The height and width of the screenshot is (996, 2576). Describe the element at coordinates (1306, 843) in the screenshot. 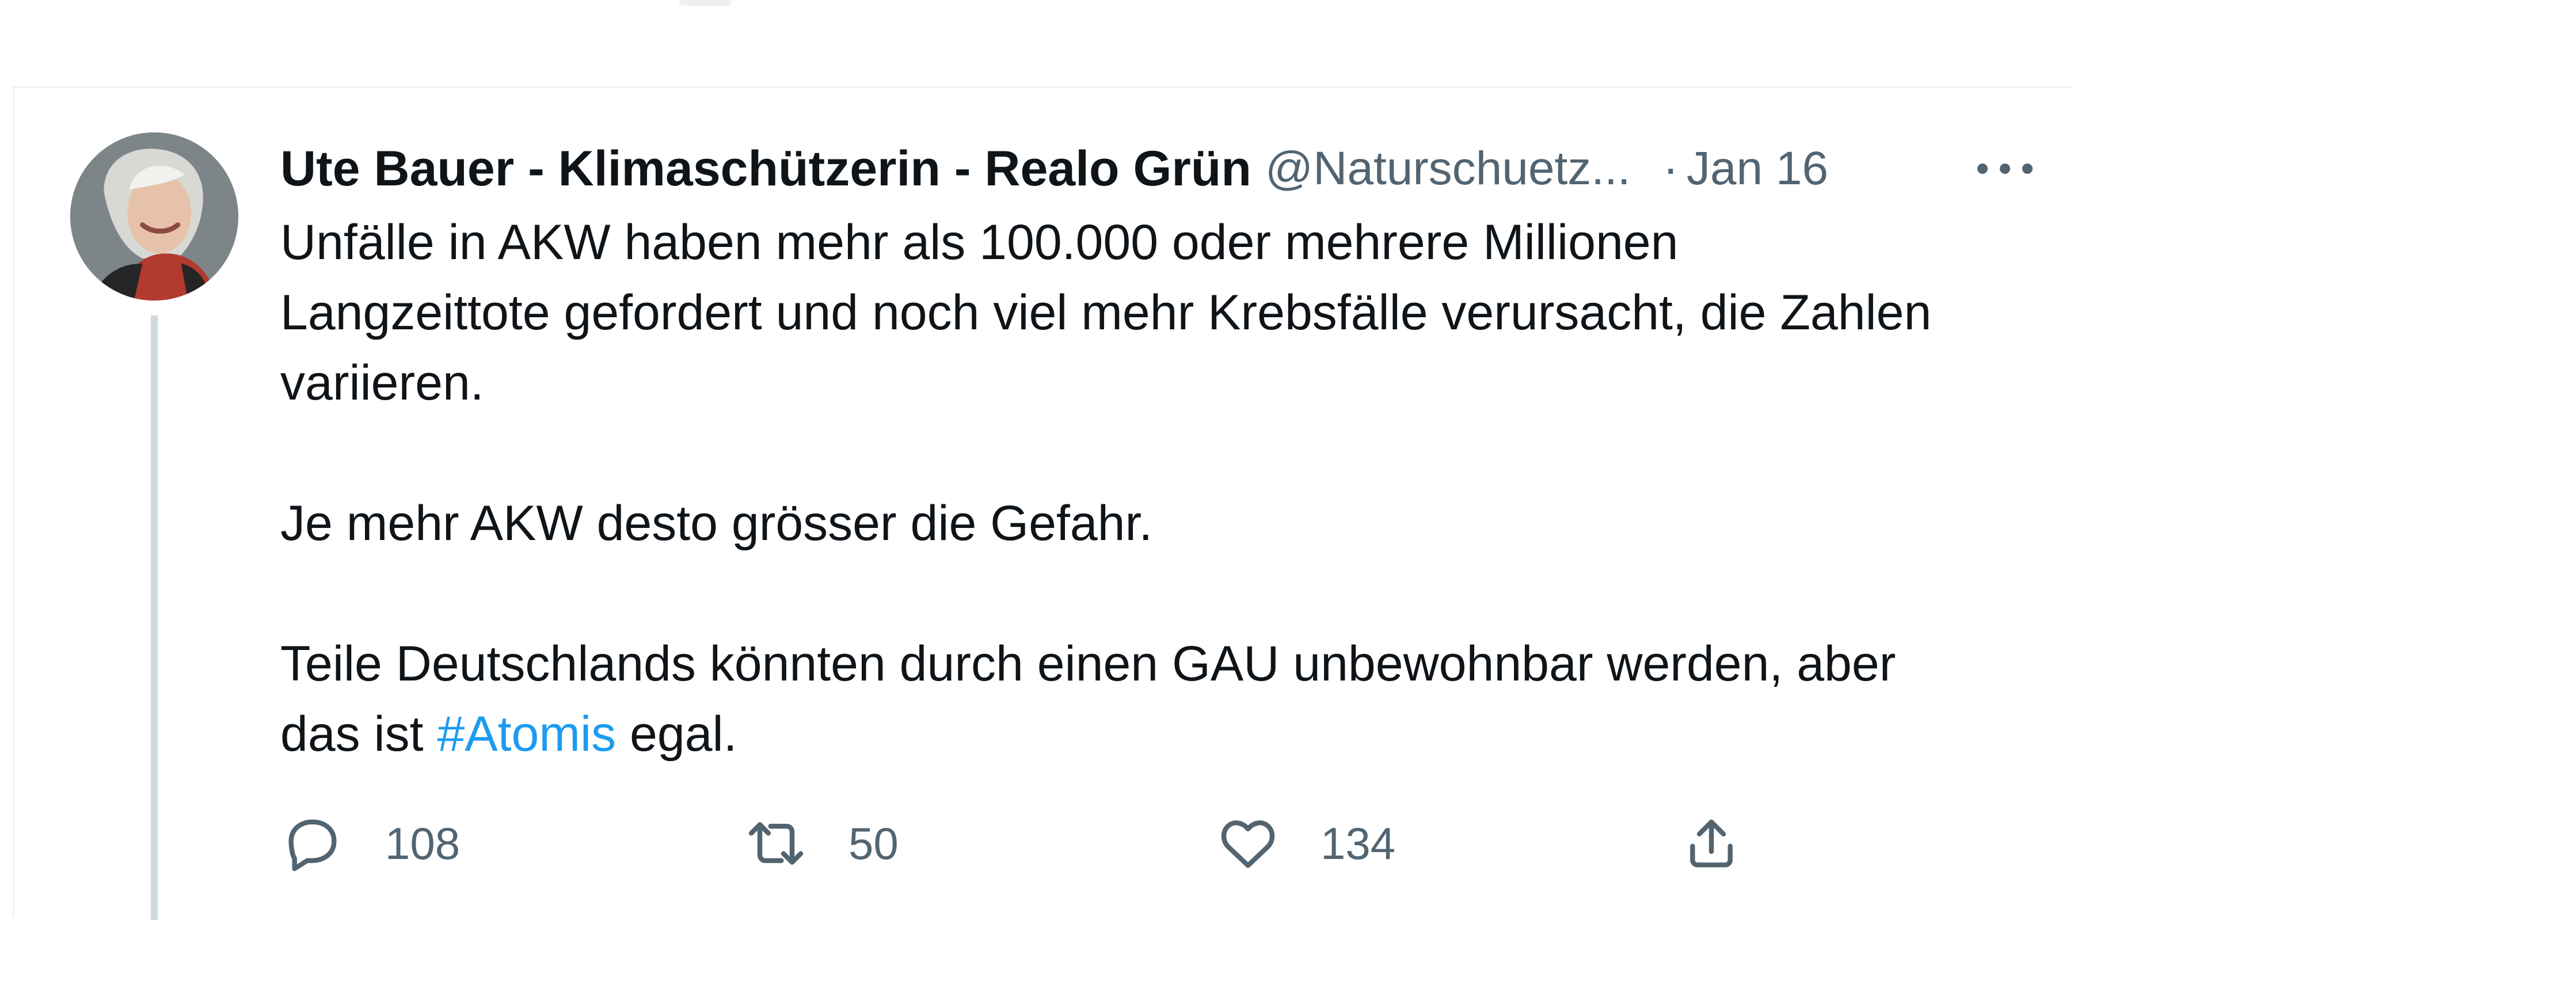

I see `like-button: 134` at that location.